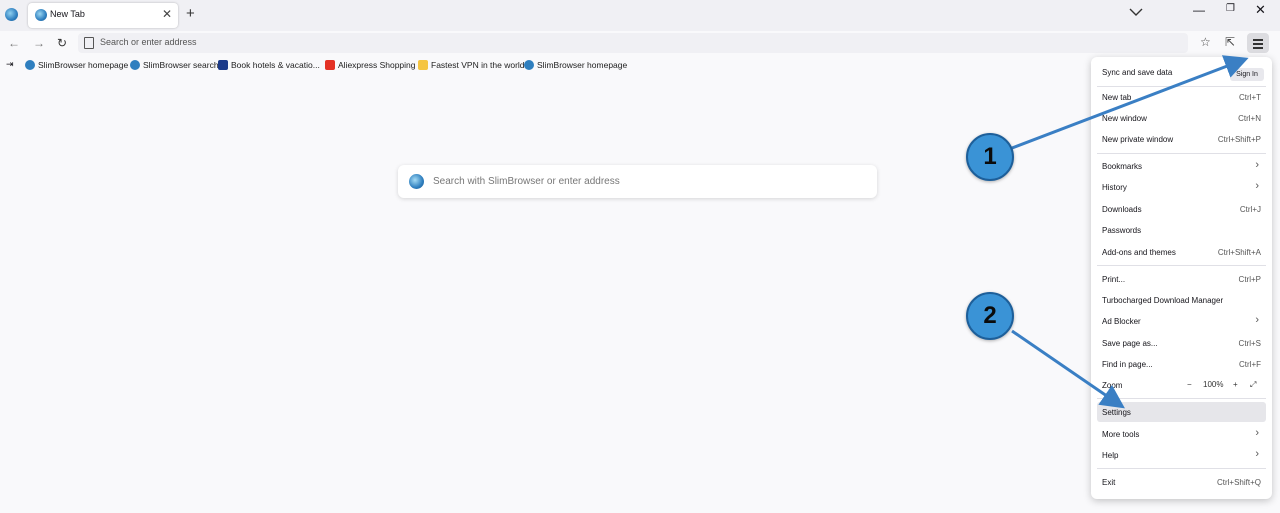 This screenshot has height=513, width=1280. I want to click on slimbrowser-search-icon, so click(416, 181).